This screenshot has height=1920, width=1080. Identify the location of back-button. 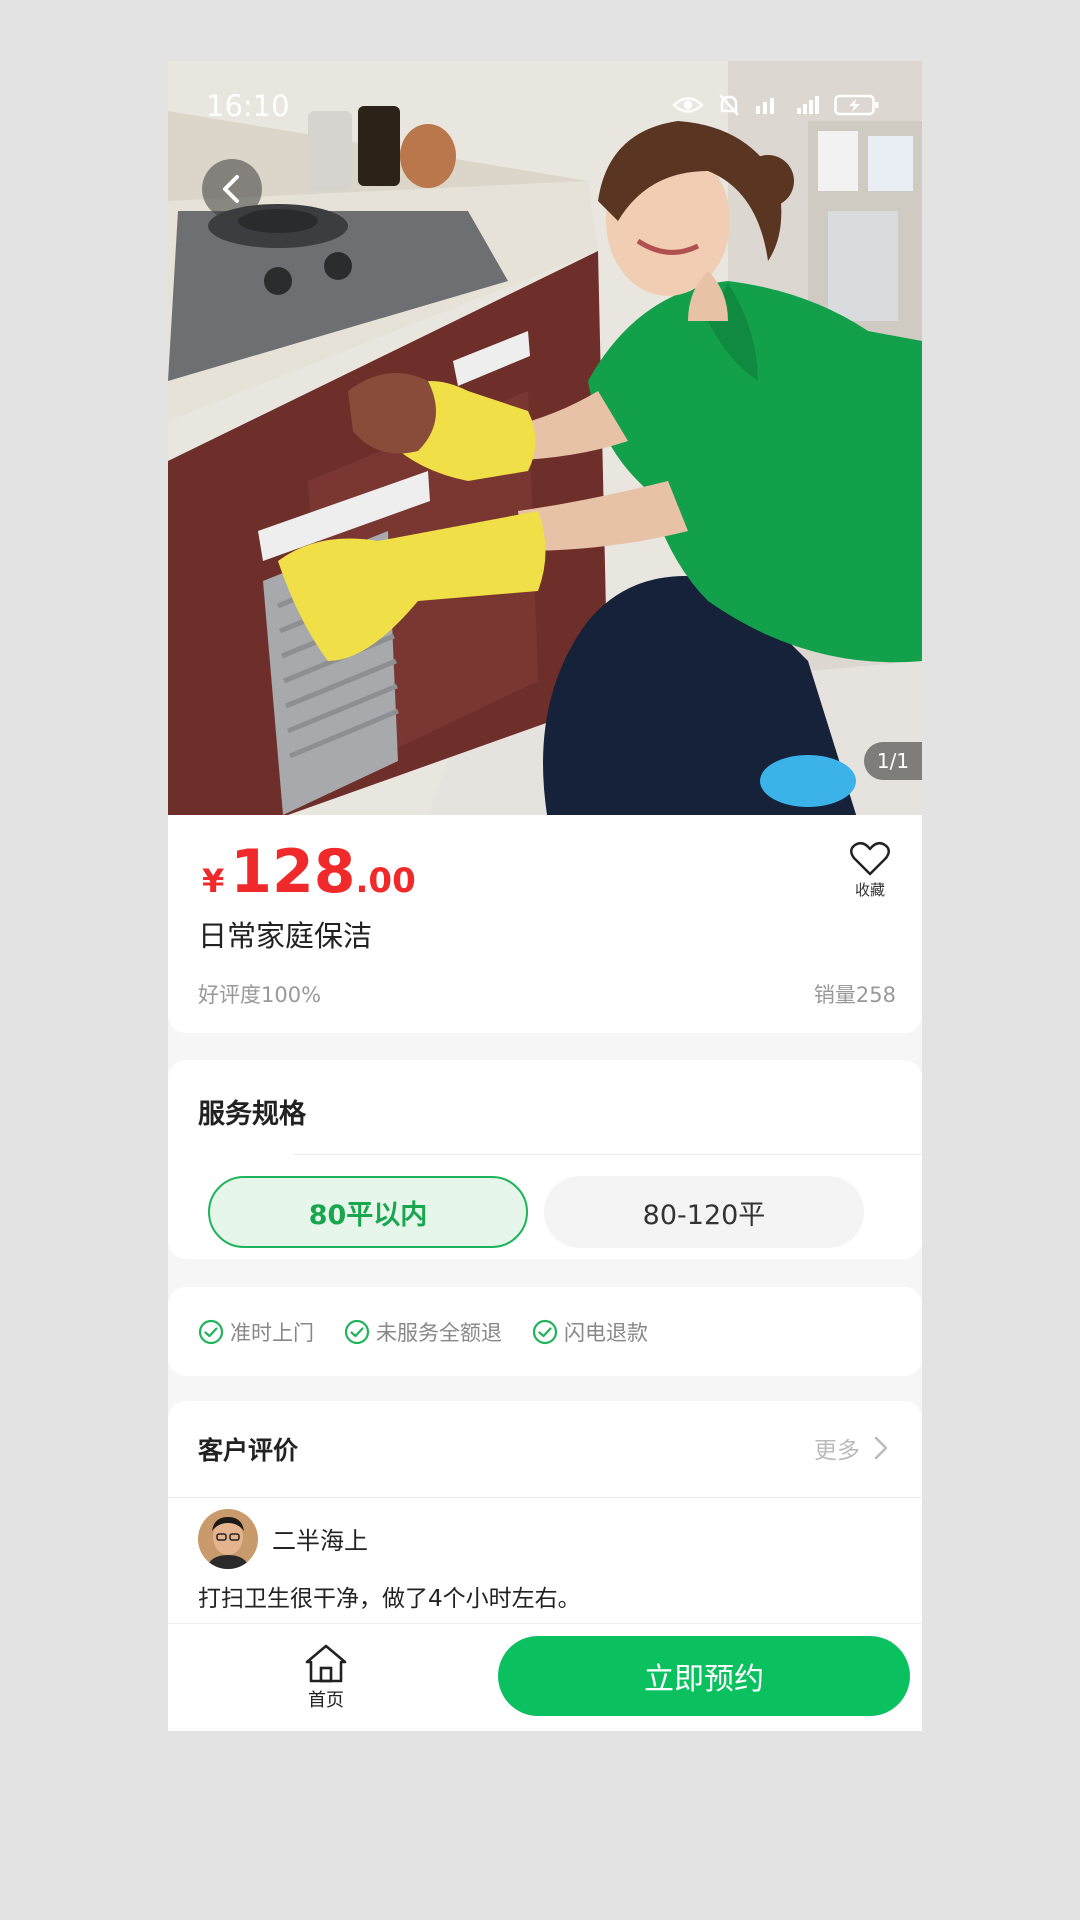
(232, 189).